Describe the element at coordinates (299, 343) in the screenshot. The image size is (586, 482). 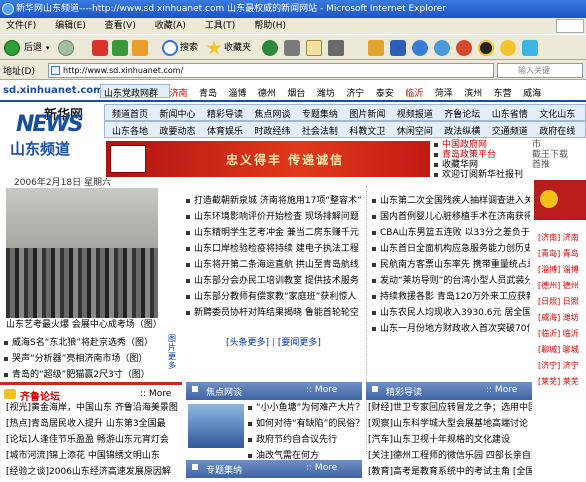
I see `news-more-link: [要闻更多]` at that location.